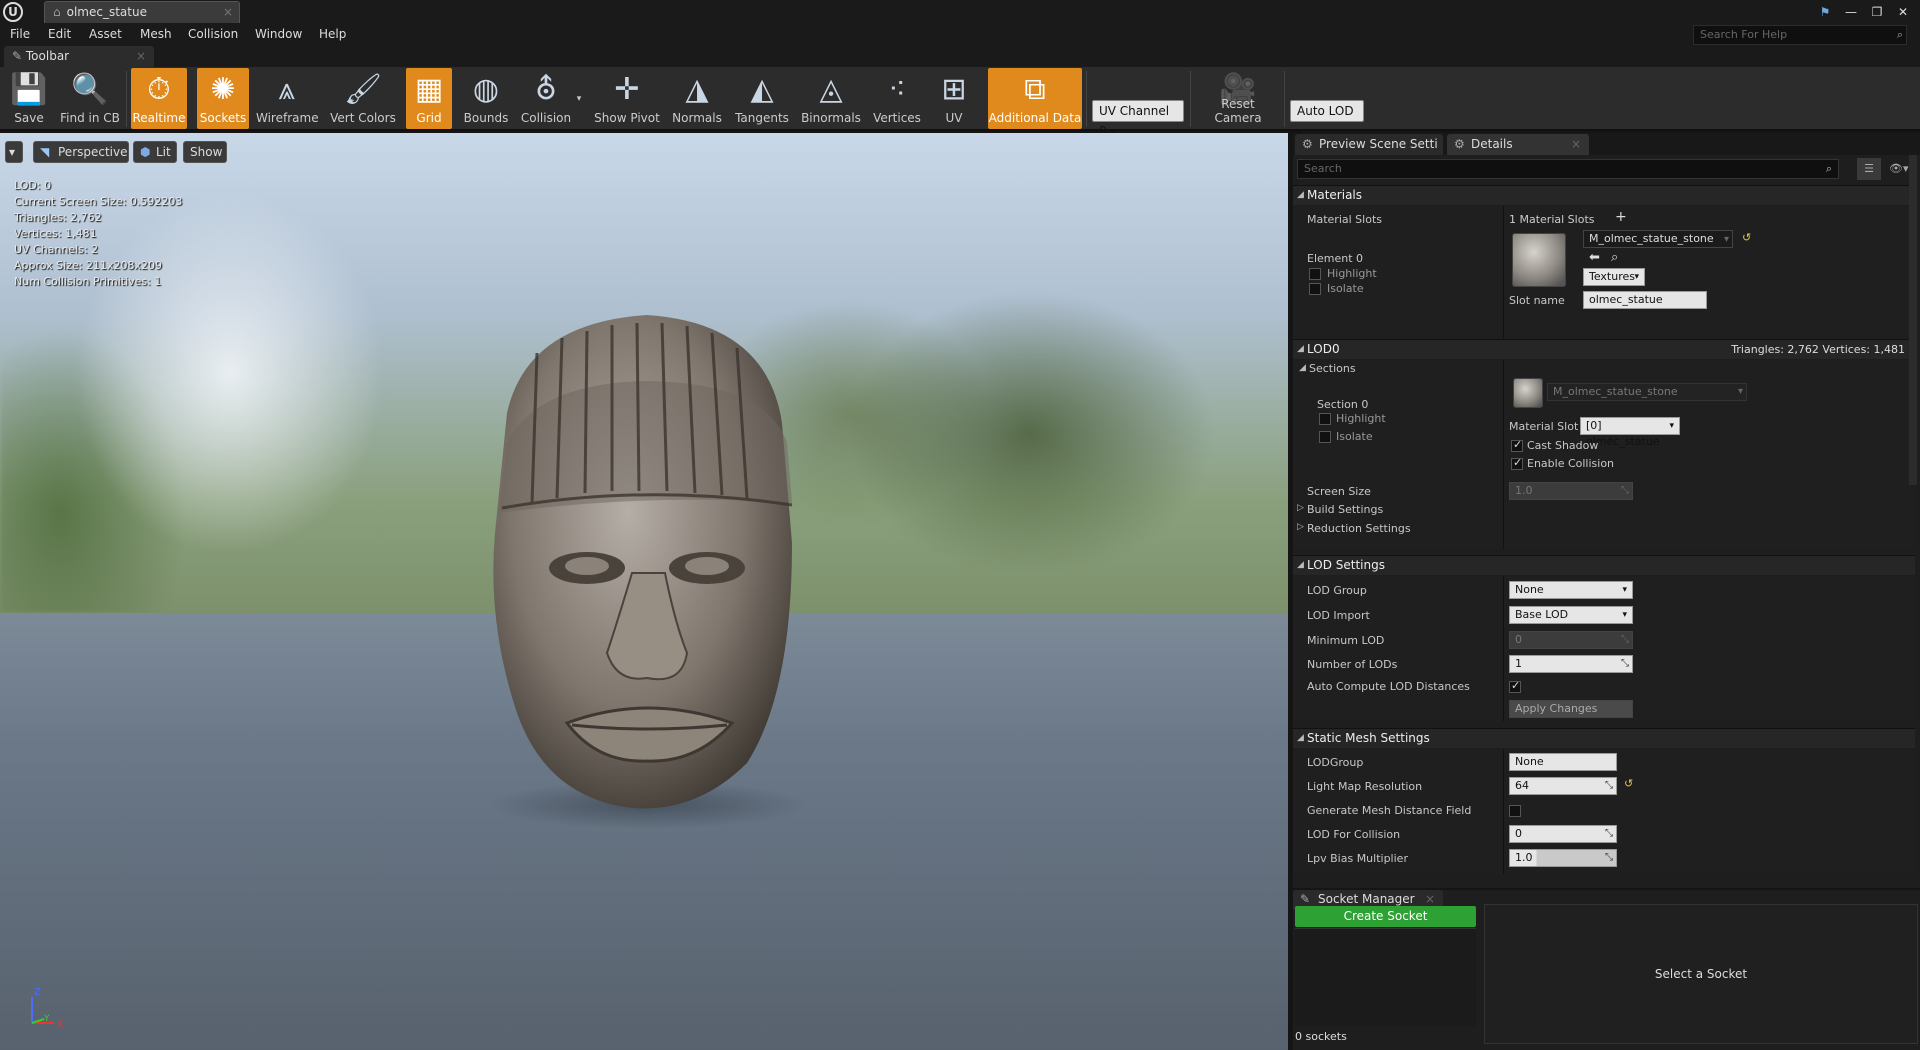 The image size is (1920, 1050). Describe the element at coordinates (1604, 738) in the screenshot. I see `category-static-mesh-settings: ◢ Static Mesh Settings` at that location.